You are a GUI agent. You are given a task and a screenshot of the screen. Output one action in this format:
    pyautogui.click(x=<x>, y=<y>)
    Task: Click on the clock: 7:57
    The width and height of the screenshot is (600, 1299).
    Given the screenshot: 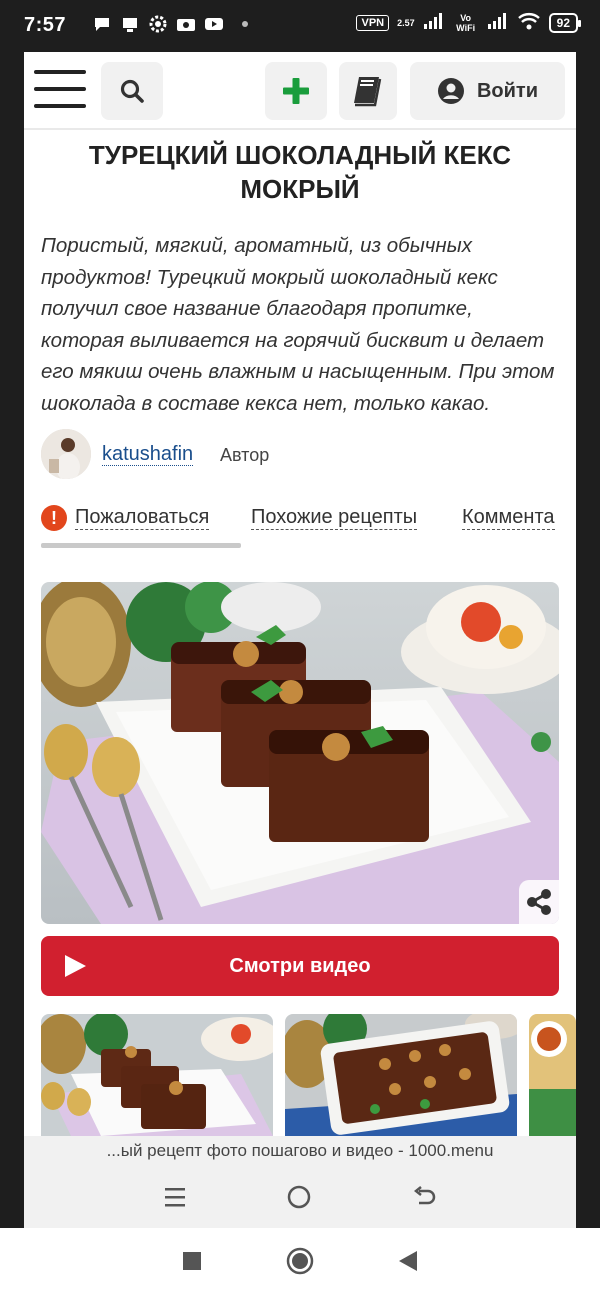 What is the action you would take?
    pyautogui.click(x=45, y=25)
    